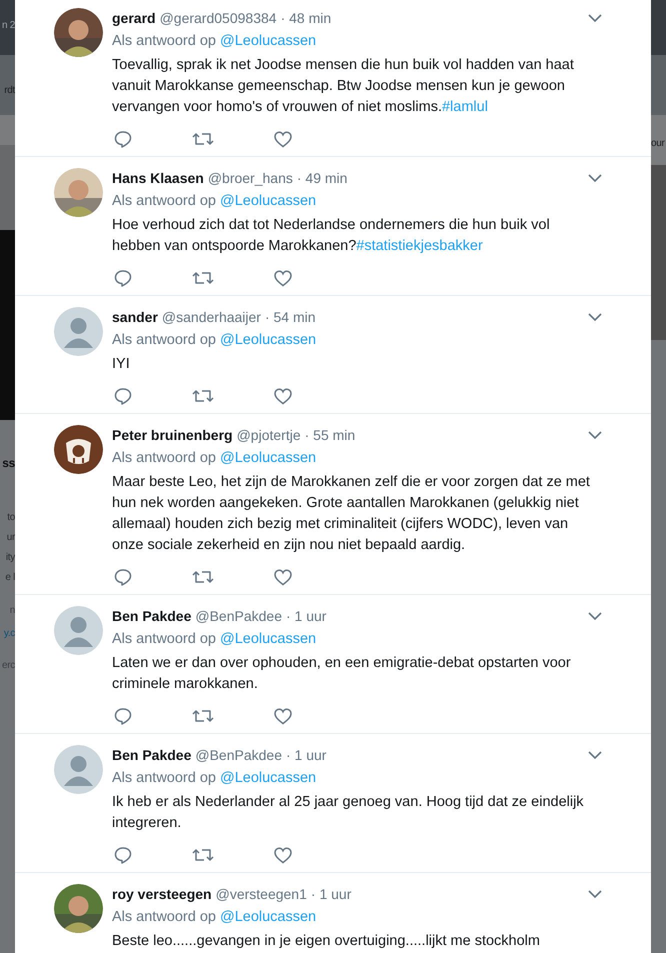 The width and height of the screenshot is (666, 953). What do you see at coordinates (250, 178) in the screenshot?
I see `user-handle: @broer_hans` at bounding box center [250, 178].